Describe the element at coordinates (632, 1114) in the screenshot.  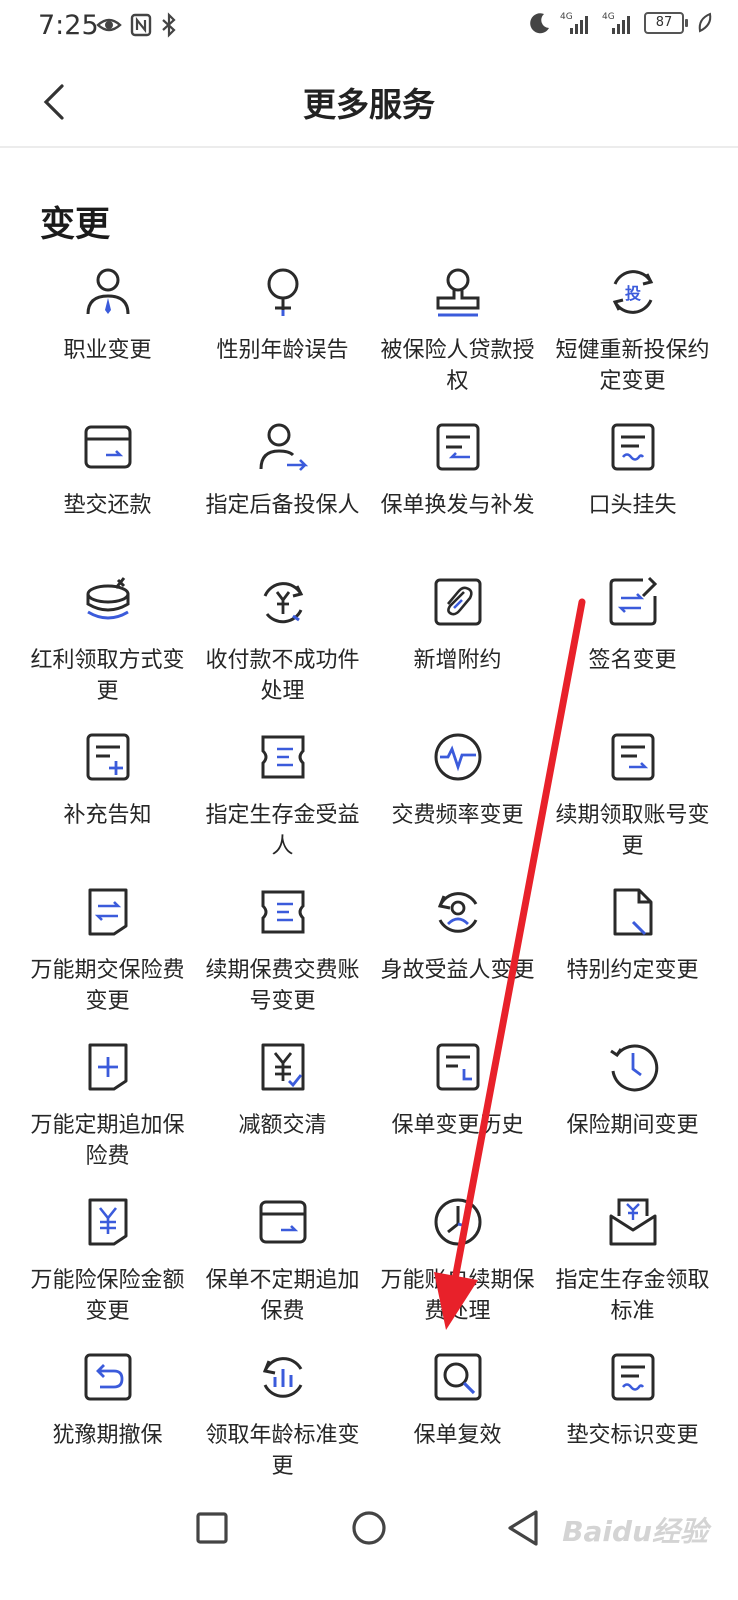
I see `service-item: 保险期间变更` at that location.